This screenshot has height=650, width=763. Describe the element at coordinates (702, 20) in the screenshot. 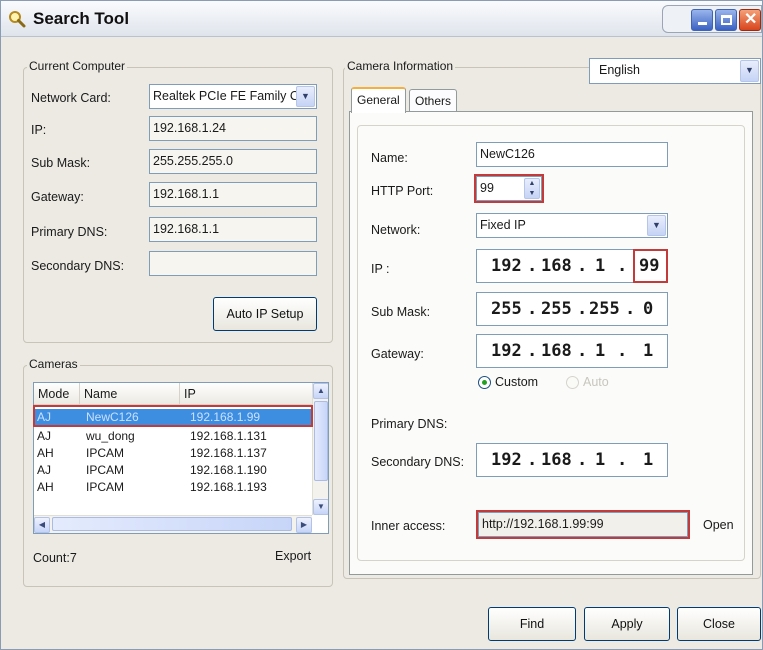

I see `minimize-button` at that location.